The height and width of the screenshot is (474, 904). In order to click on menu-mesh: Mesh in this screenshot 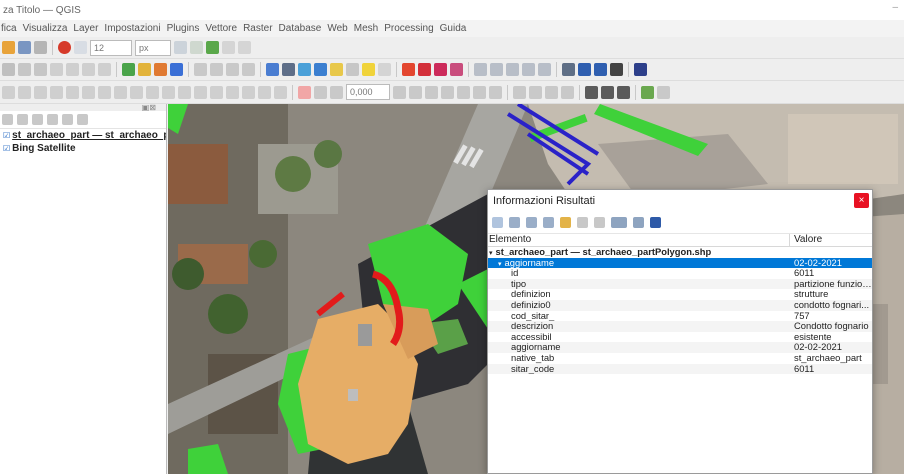, I will do `click(366, 28)`.